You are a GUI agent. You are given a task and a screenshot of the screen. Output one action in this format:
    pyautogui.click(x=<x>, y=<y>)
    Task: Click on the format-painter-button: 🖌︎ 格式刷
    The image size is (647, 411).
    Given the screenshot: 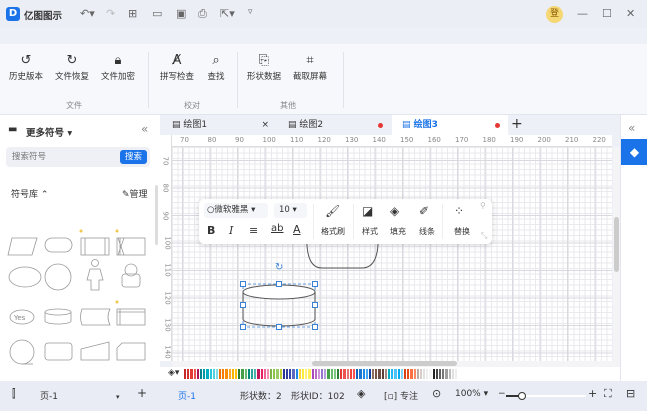 What is the action you would take?
    pyautogui.click(x=332, y=221)
    